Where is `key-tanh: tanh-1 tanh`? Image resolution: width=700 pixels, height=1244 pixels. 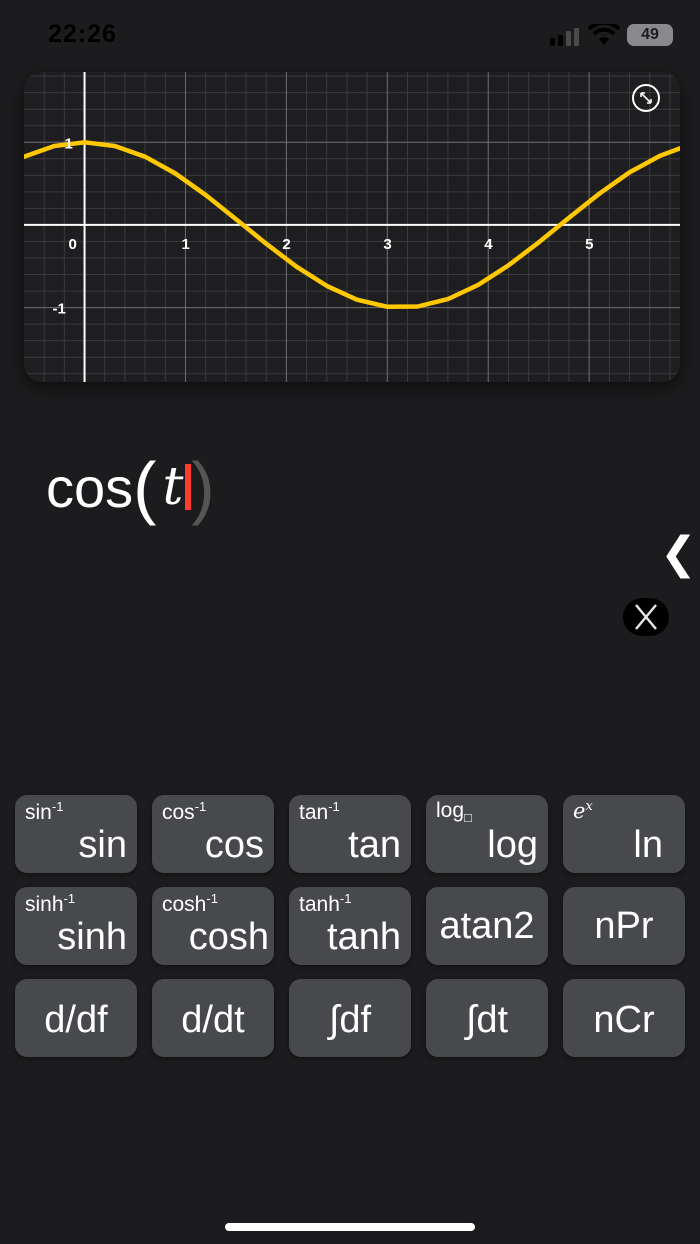 key-tanh: tanh-1 tanh is located at coordinates (350, 926).